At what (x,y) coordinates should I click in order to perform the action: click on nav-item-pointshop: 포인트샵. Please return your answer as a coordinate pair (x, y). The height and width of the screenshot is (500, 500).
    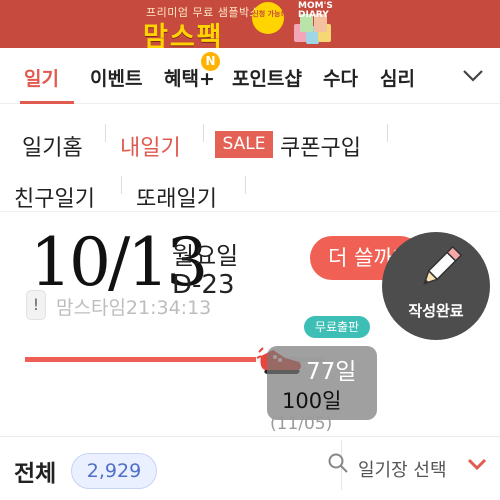
    Looking at the image, I should click on (267, 77).